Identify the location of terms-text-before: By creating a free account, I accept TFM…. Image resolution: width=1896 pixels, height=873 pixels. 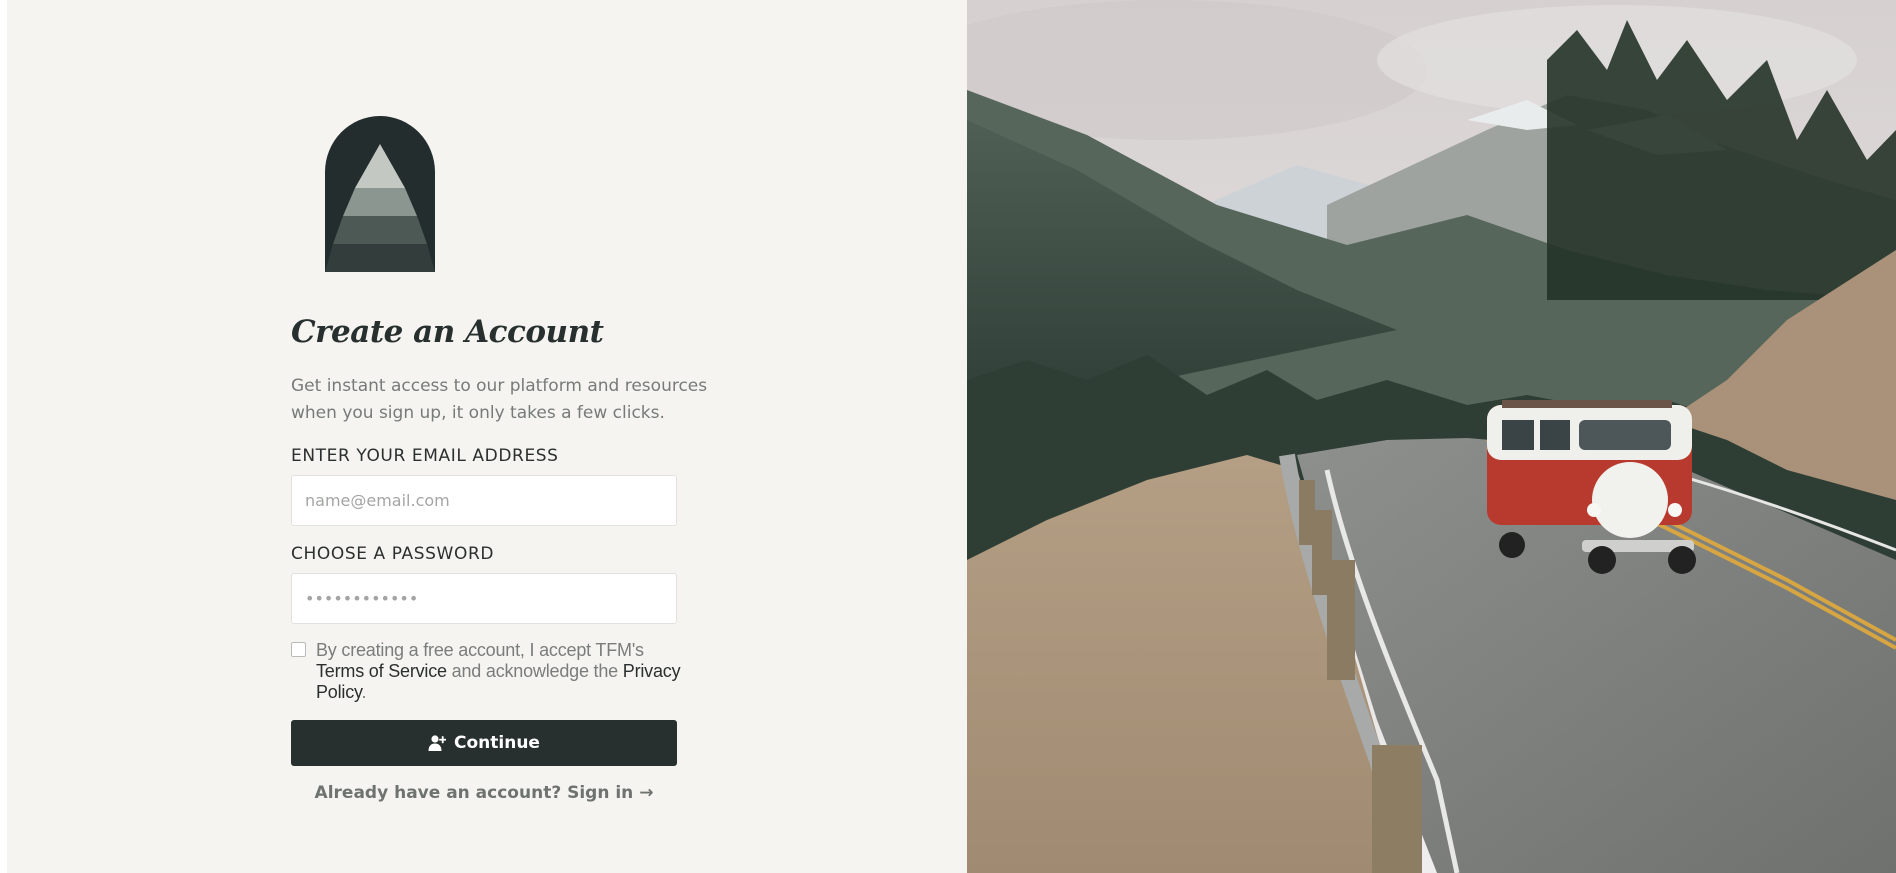
(480, 650).